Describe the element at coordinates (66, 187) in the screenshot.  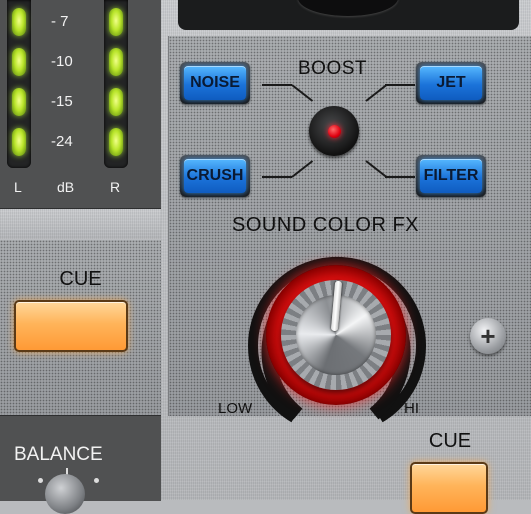
I see `db-unit-label: dB` at that location.